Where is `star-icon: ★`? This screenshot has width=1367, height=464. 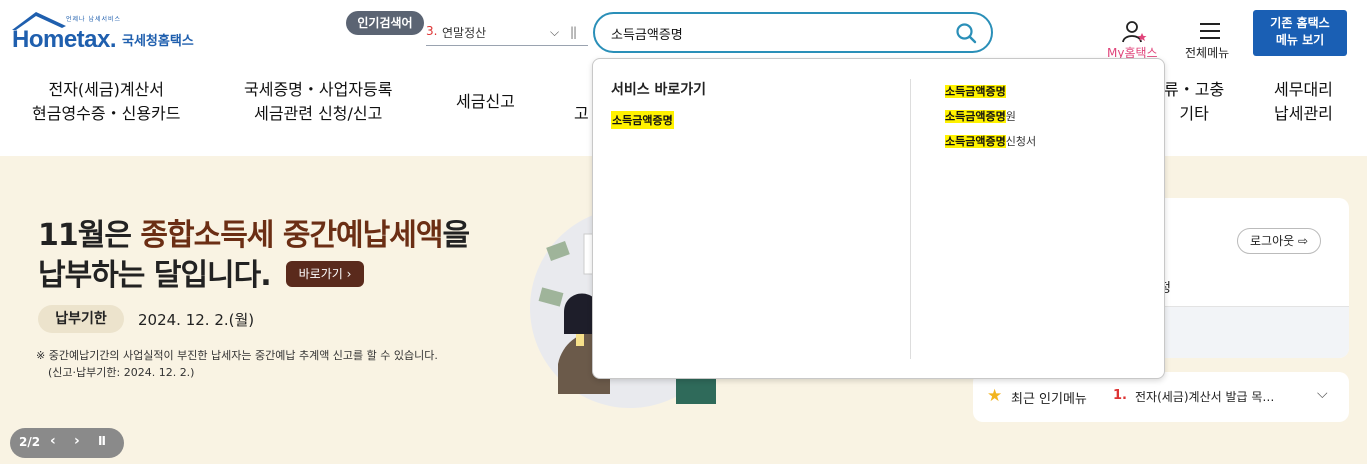
star-icon: ★ is located at coordinates (995, 396).